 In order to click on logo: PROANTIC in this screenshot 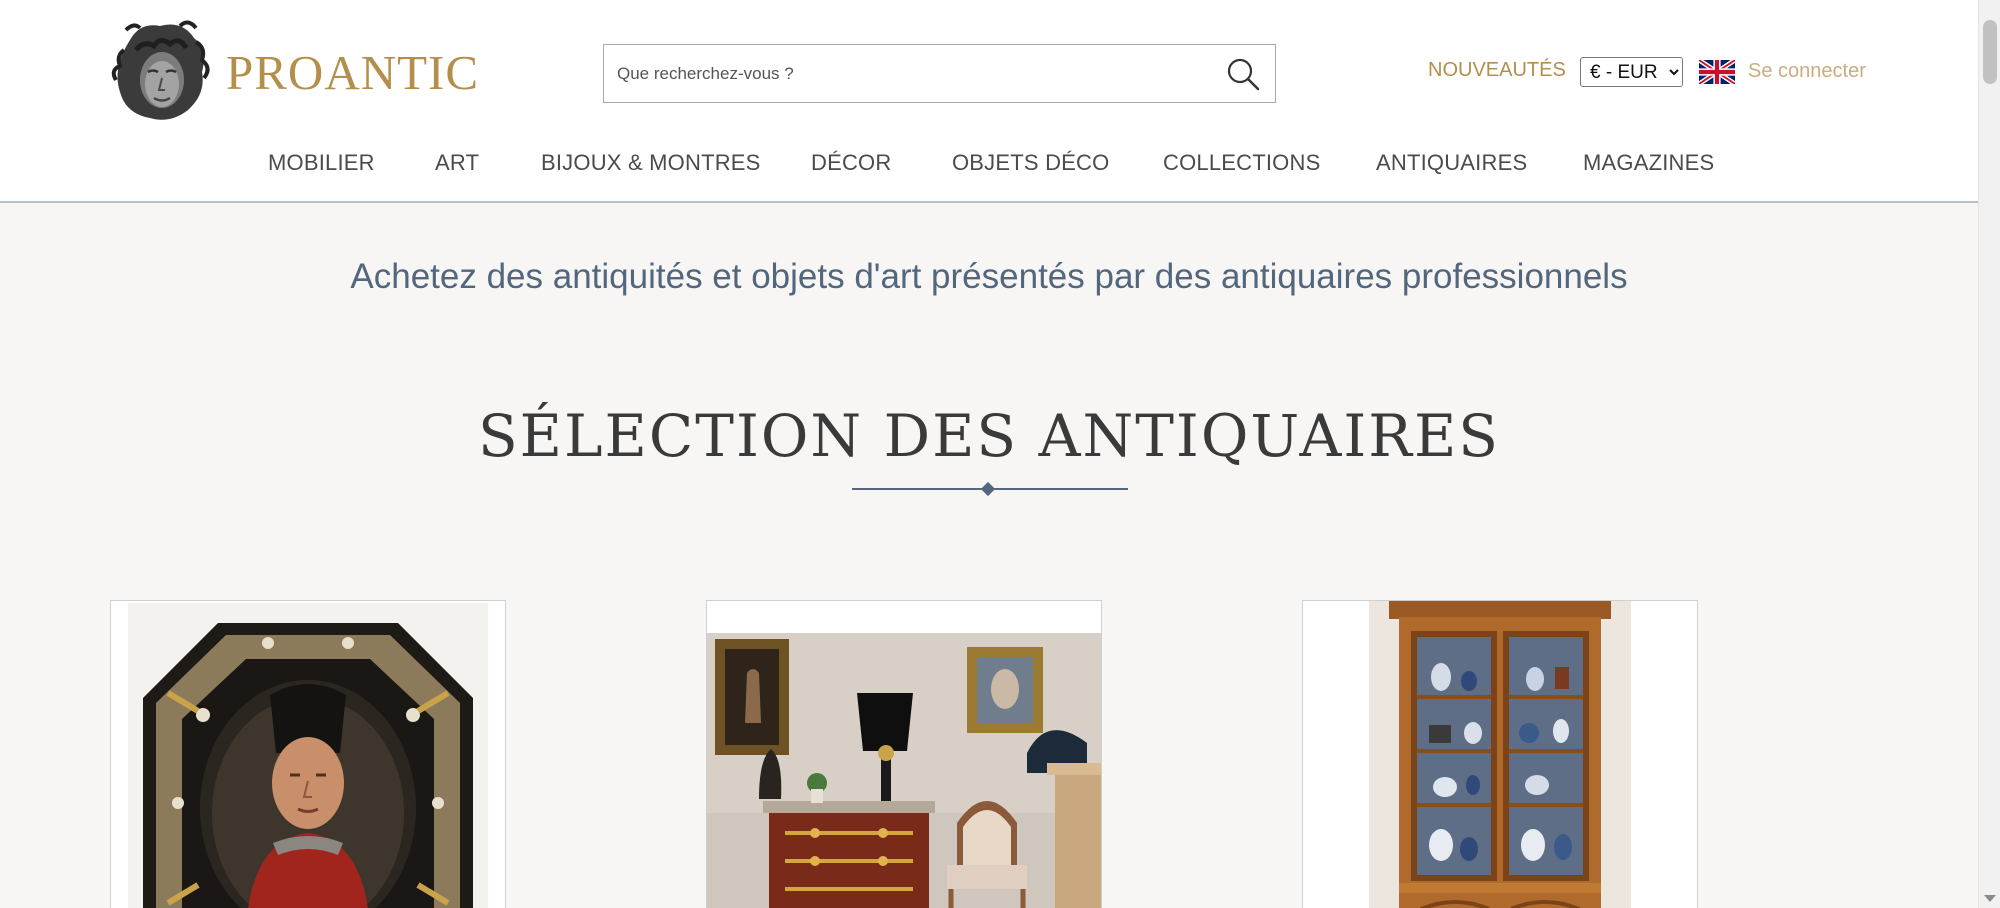, I will do `click(294, 72)`.